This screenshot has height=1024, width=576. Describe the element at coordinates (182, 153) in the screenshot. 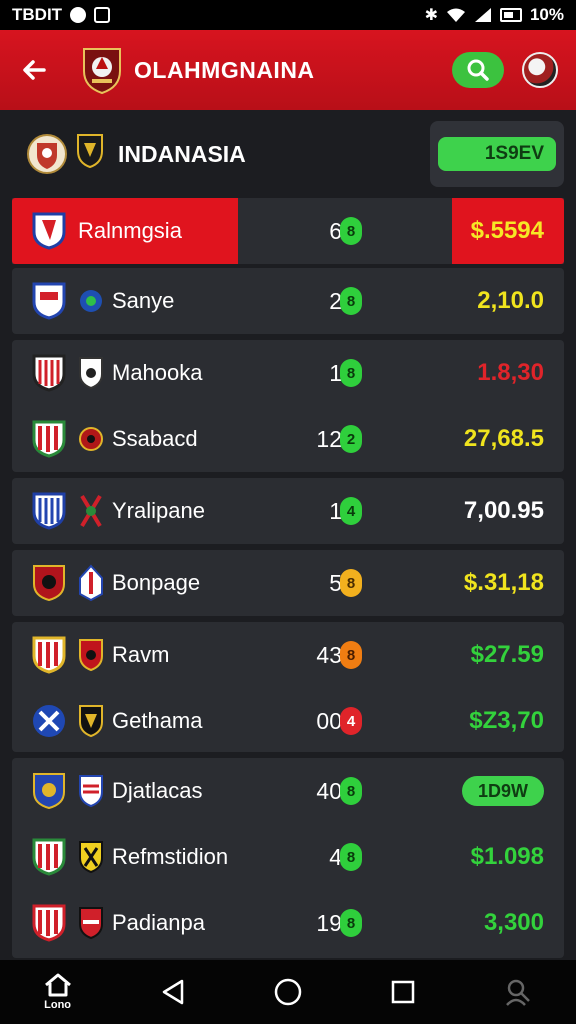

I see `league-name: INDANASIA` at that location.